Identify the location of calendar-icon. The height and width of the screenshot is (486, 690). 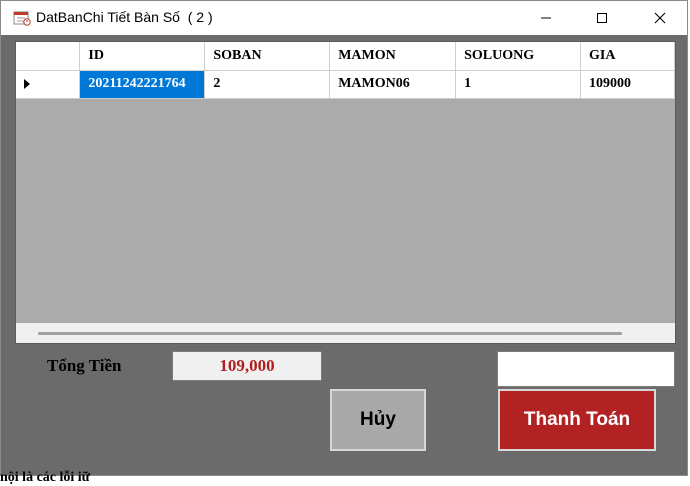
(22, 18).